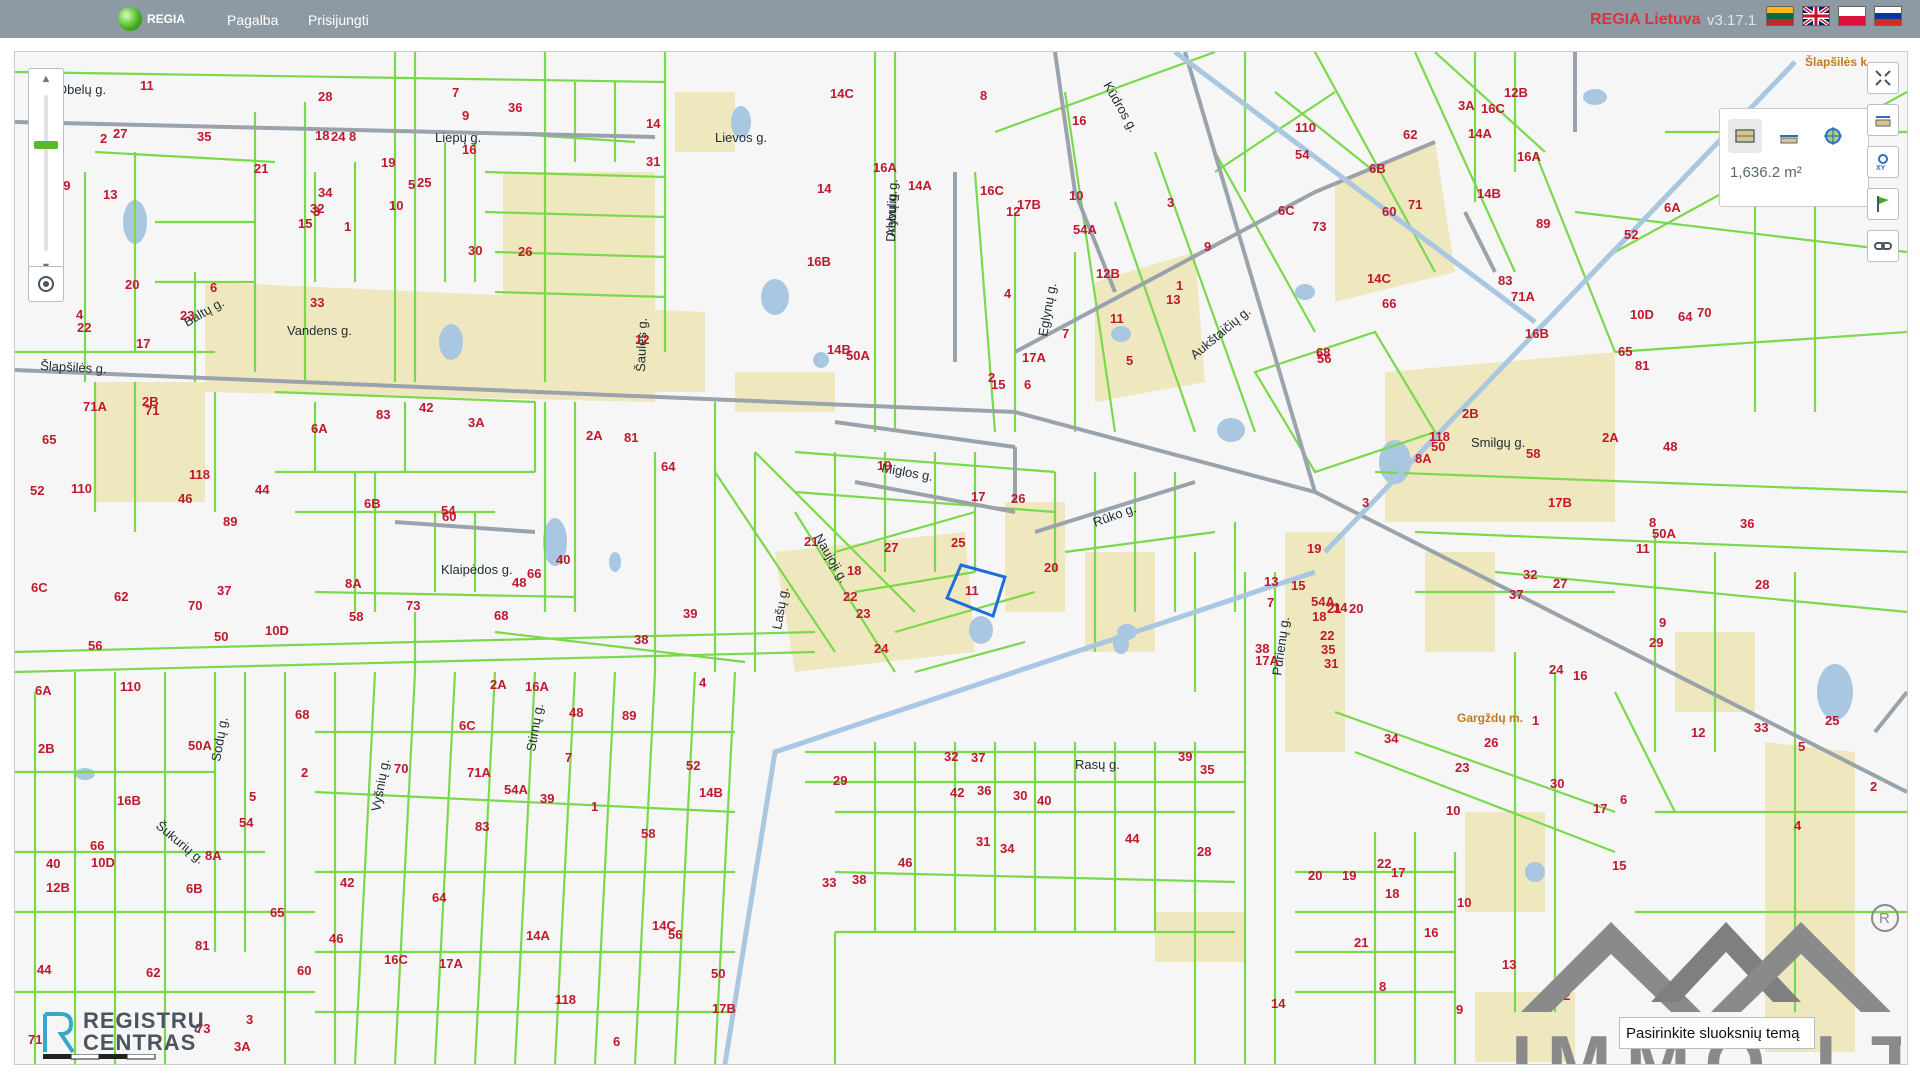  Describe the element at coordinates (1389, 303) in the screenshot. I see `parcel-number: 66` at that location.